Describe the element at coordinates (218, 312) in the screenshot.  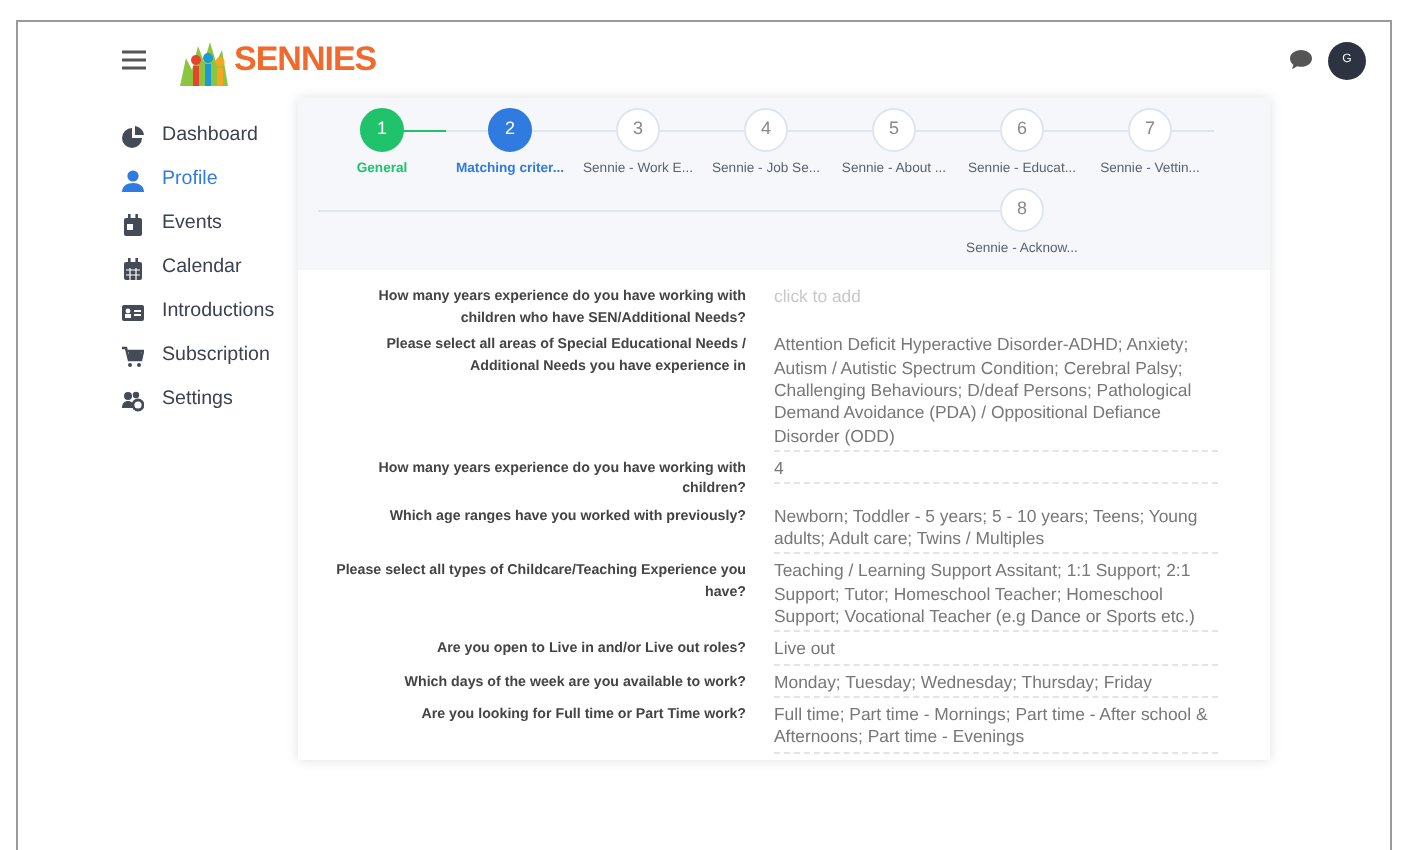
I see `sidebar-item: Introductions` at that location.